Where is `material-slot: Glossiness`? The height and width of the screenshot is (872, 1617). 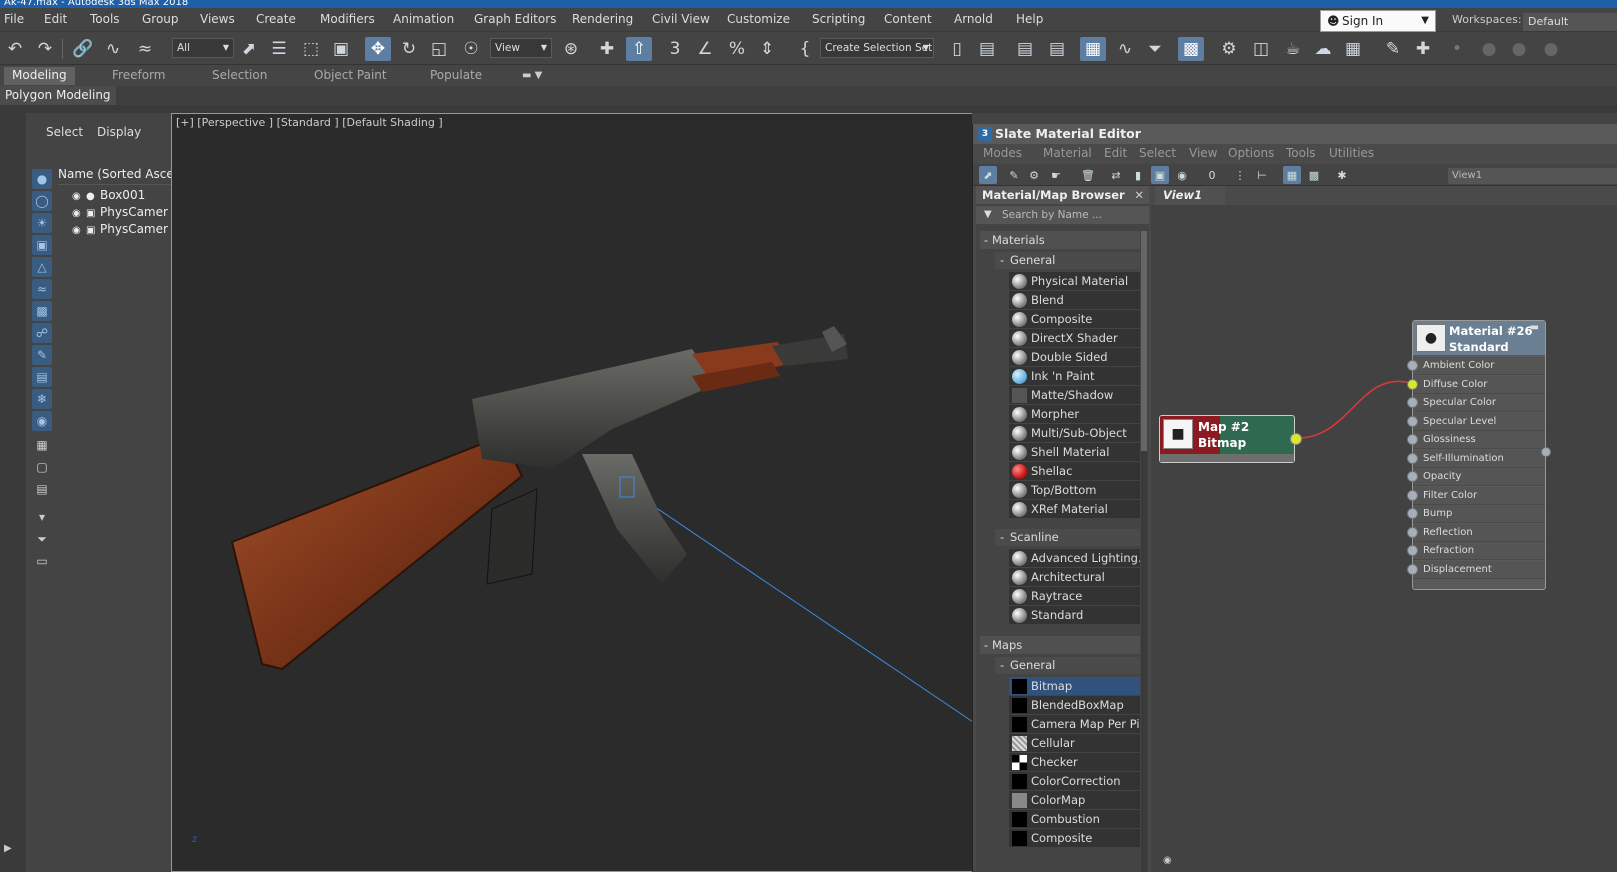
material-slot: Glossiness is located at coordinates (1476, 440).